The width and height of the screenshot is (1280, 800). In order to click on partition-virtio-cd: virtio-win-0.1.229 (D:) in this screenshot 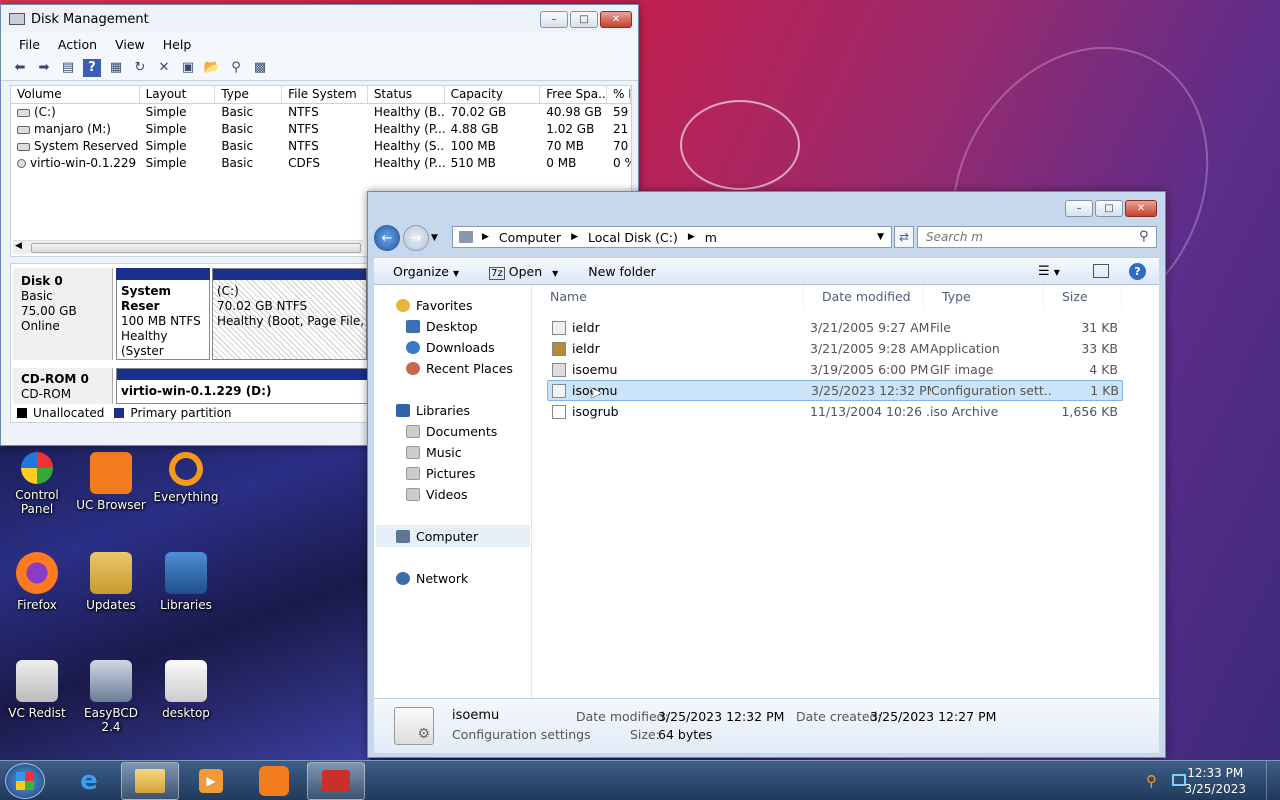, I will do `click(242, 386)`.